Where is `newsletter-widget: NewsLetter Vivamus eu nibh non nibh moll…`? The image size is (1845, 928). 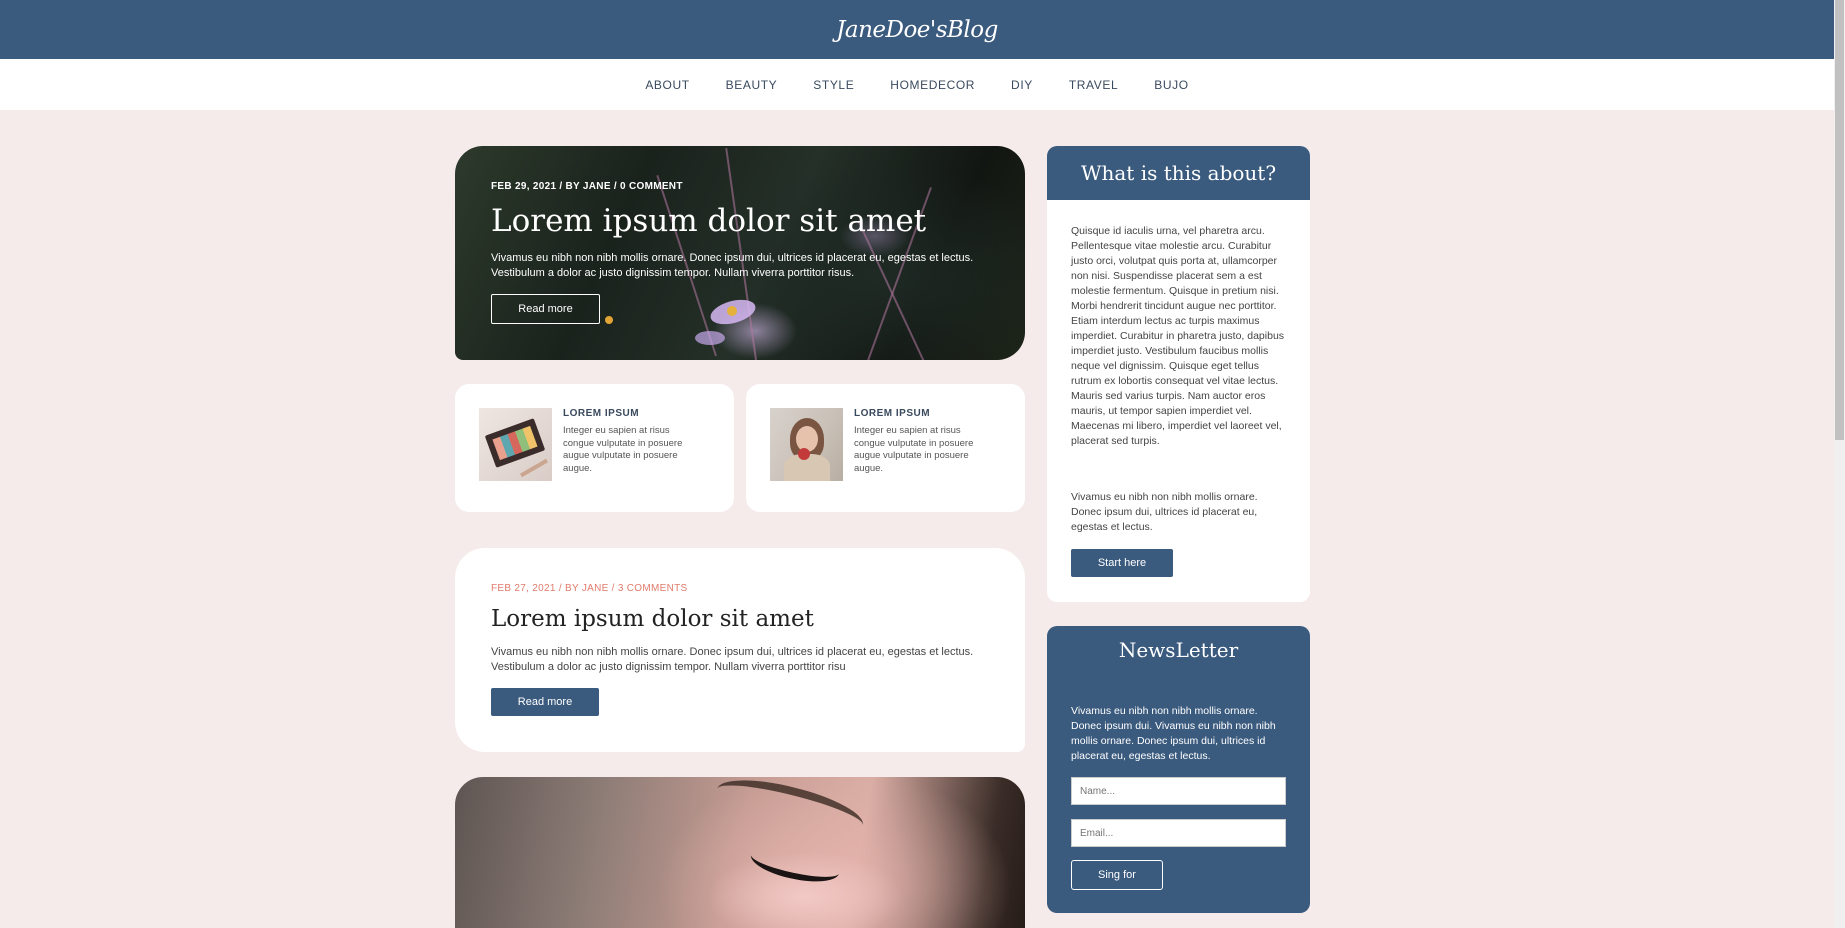 newsletter-widget: NewsLetter Vivamus eu nibh non nibh moll… is located at coordinates (1178, 769).